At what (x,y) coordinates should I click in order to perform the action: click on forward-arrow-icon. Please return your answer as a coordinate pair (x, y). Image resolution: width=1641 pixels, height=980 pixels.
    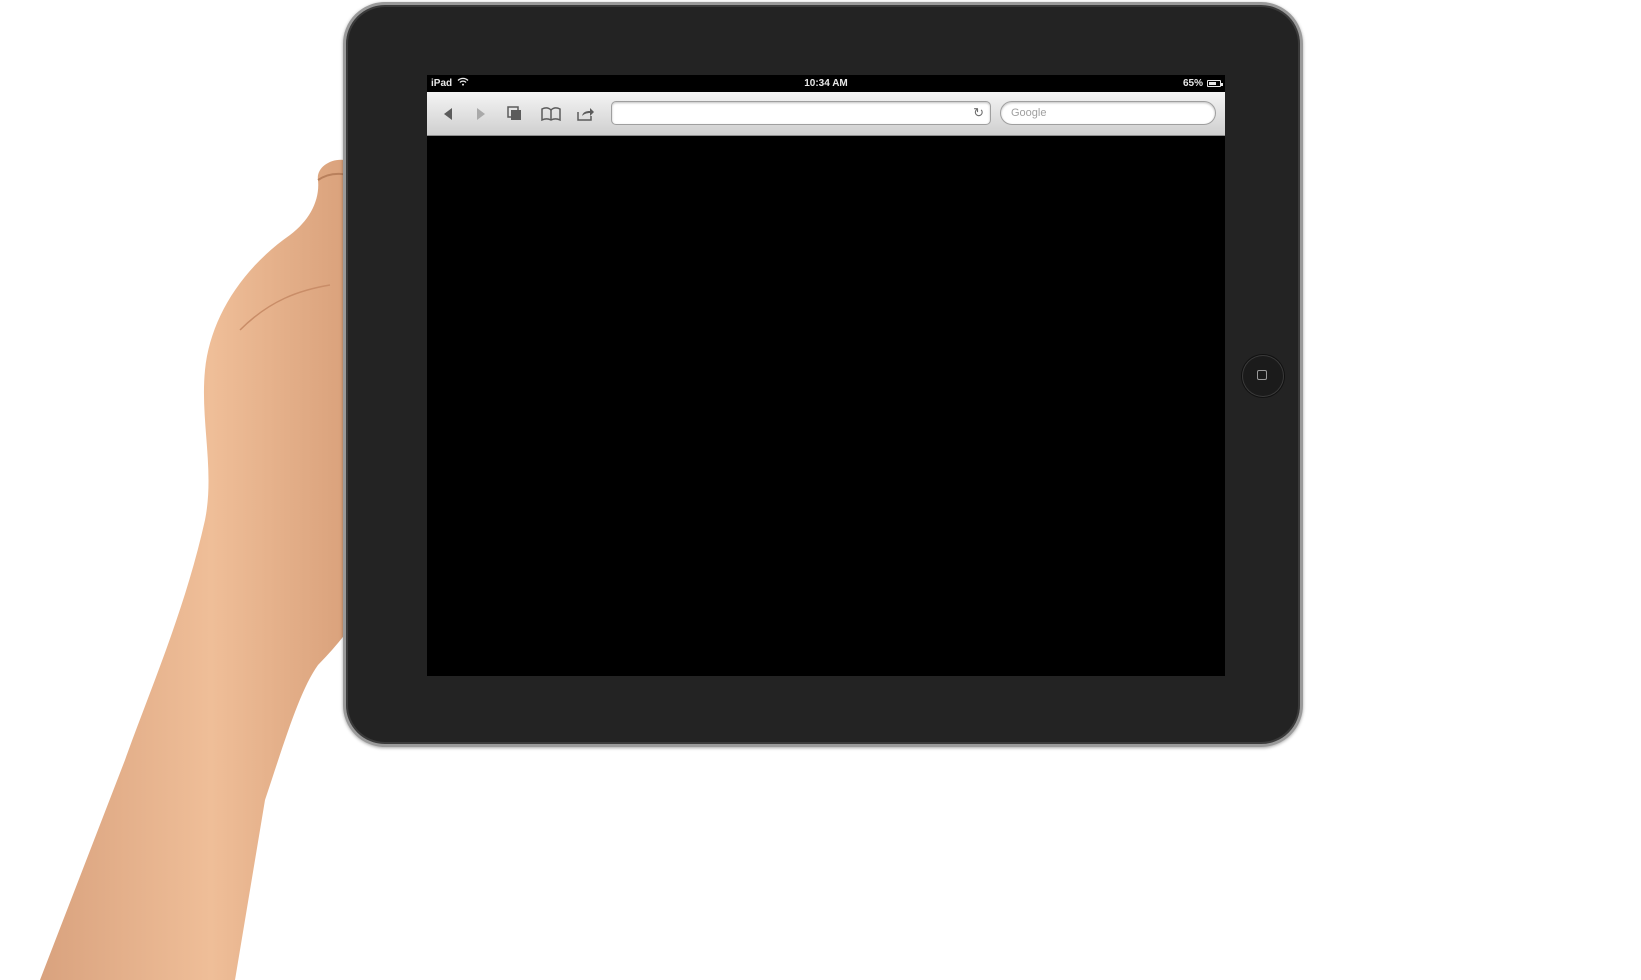
    Looking at the image, I should click on (481, 114).